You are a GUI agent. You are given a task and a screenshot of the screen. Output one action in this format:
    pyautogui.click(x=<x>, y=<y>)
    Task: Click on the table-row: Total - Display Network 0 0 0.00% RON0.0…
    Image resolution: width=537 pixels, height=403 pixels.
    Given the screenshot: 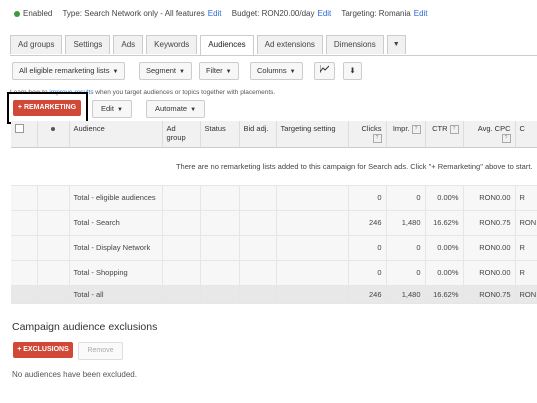 What is the action you would take?
    pyautogui.click(x=274, y=248)
    